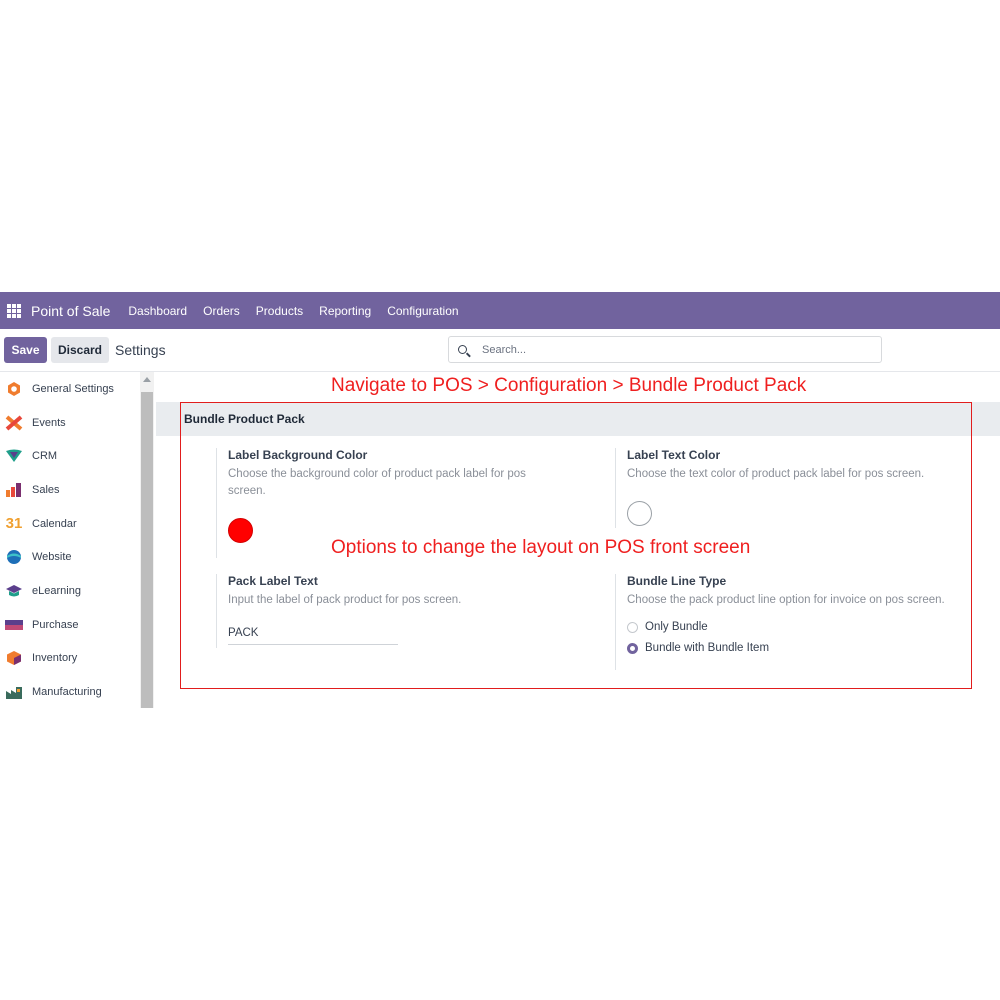 Image resolution: width=1000 pixels, height=1000 pixels. I want to click on radio-unchecked-icon, so click(632, 627).